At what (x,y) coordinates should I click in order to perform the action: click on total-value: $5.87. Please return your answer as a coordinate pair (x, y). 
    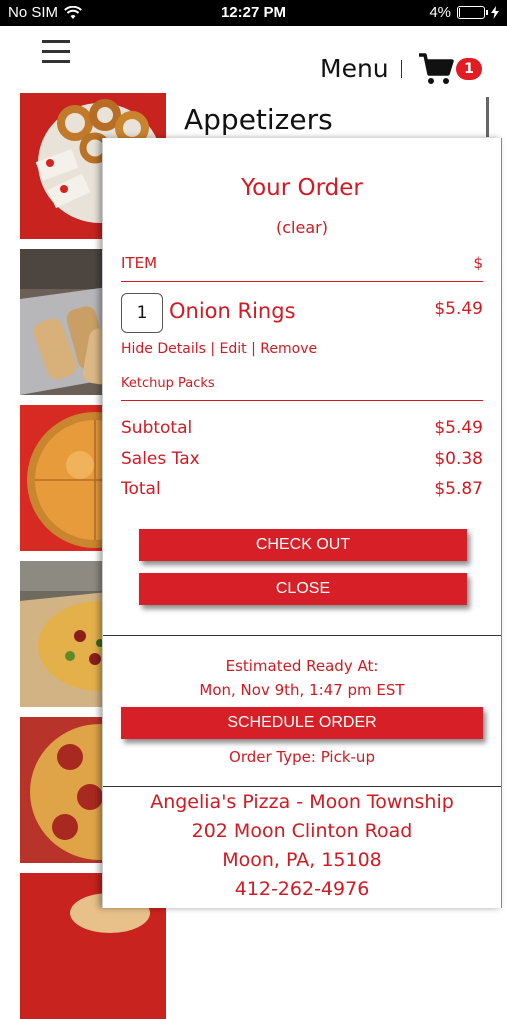
    Looking at the image, I should click on (458, 489).